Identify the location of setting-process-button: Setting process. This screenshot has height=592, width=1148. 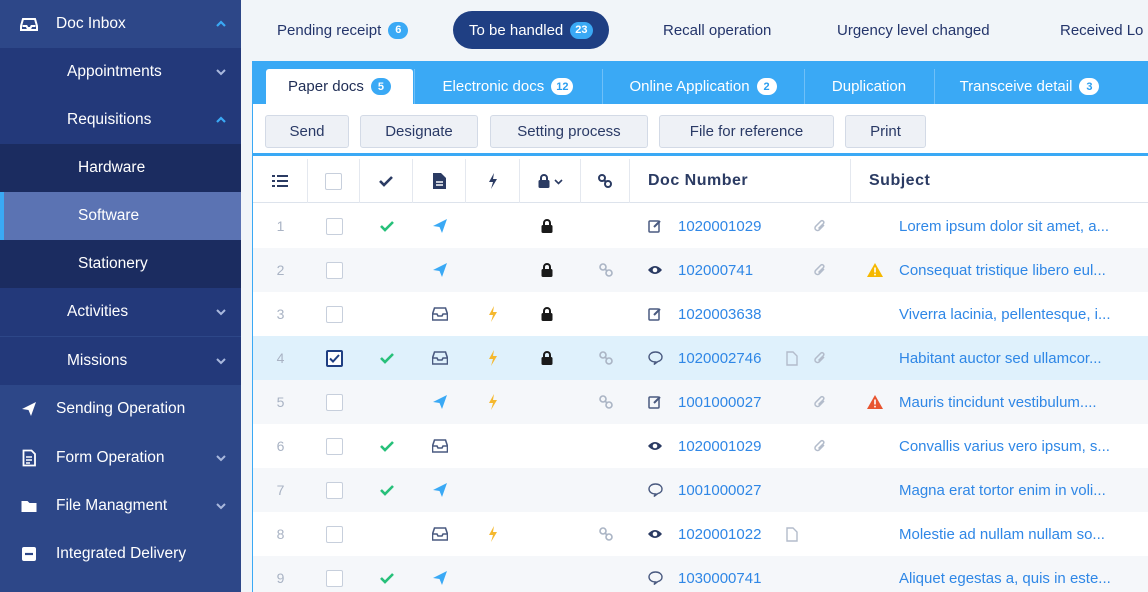
(569, 131).